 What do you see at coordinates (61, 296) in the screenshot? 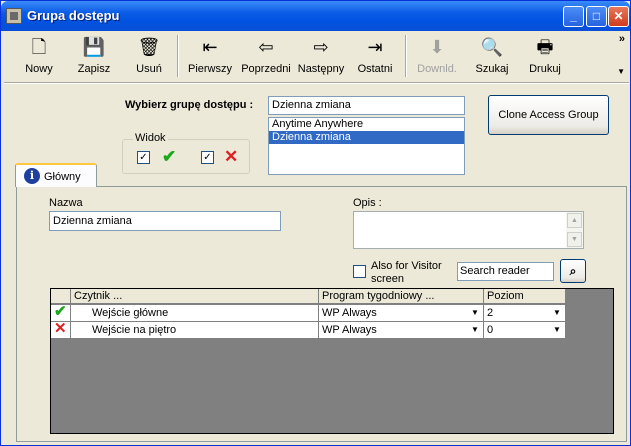
I see `grid-header-status` at bounding box center [61, 296].